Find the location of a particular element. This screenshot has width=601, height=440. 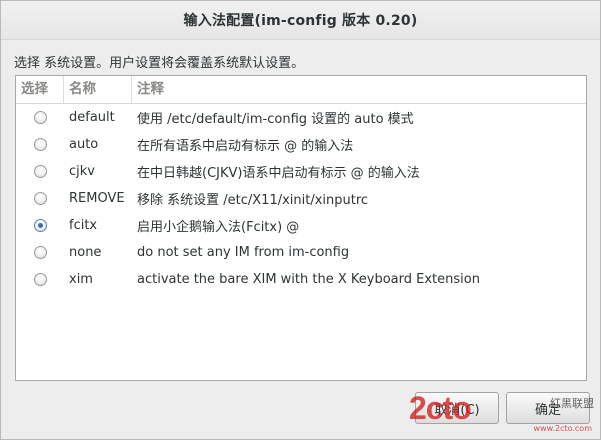

list-header: 选择 名称 注释 is located at coordinates (301, 90).